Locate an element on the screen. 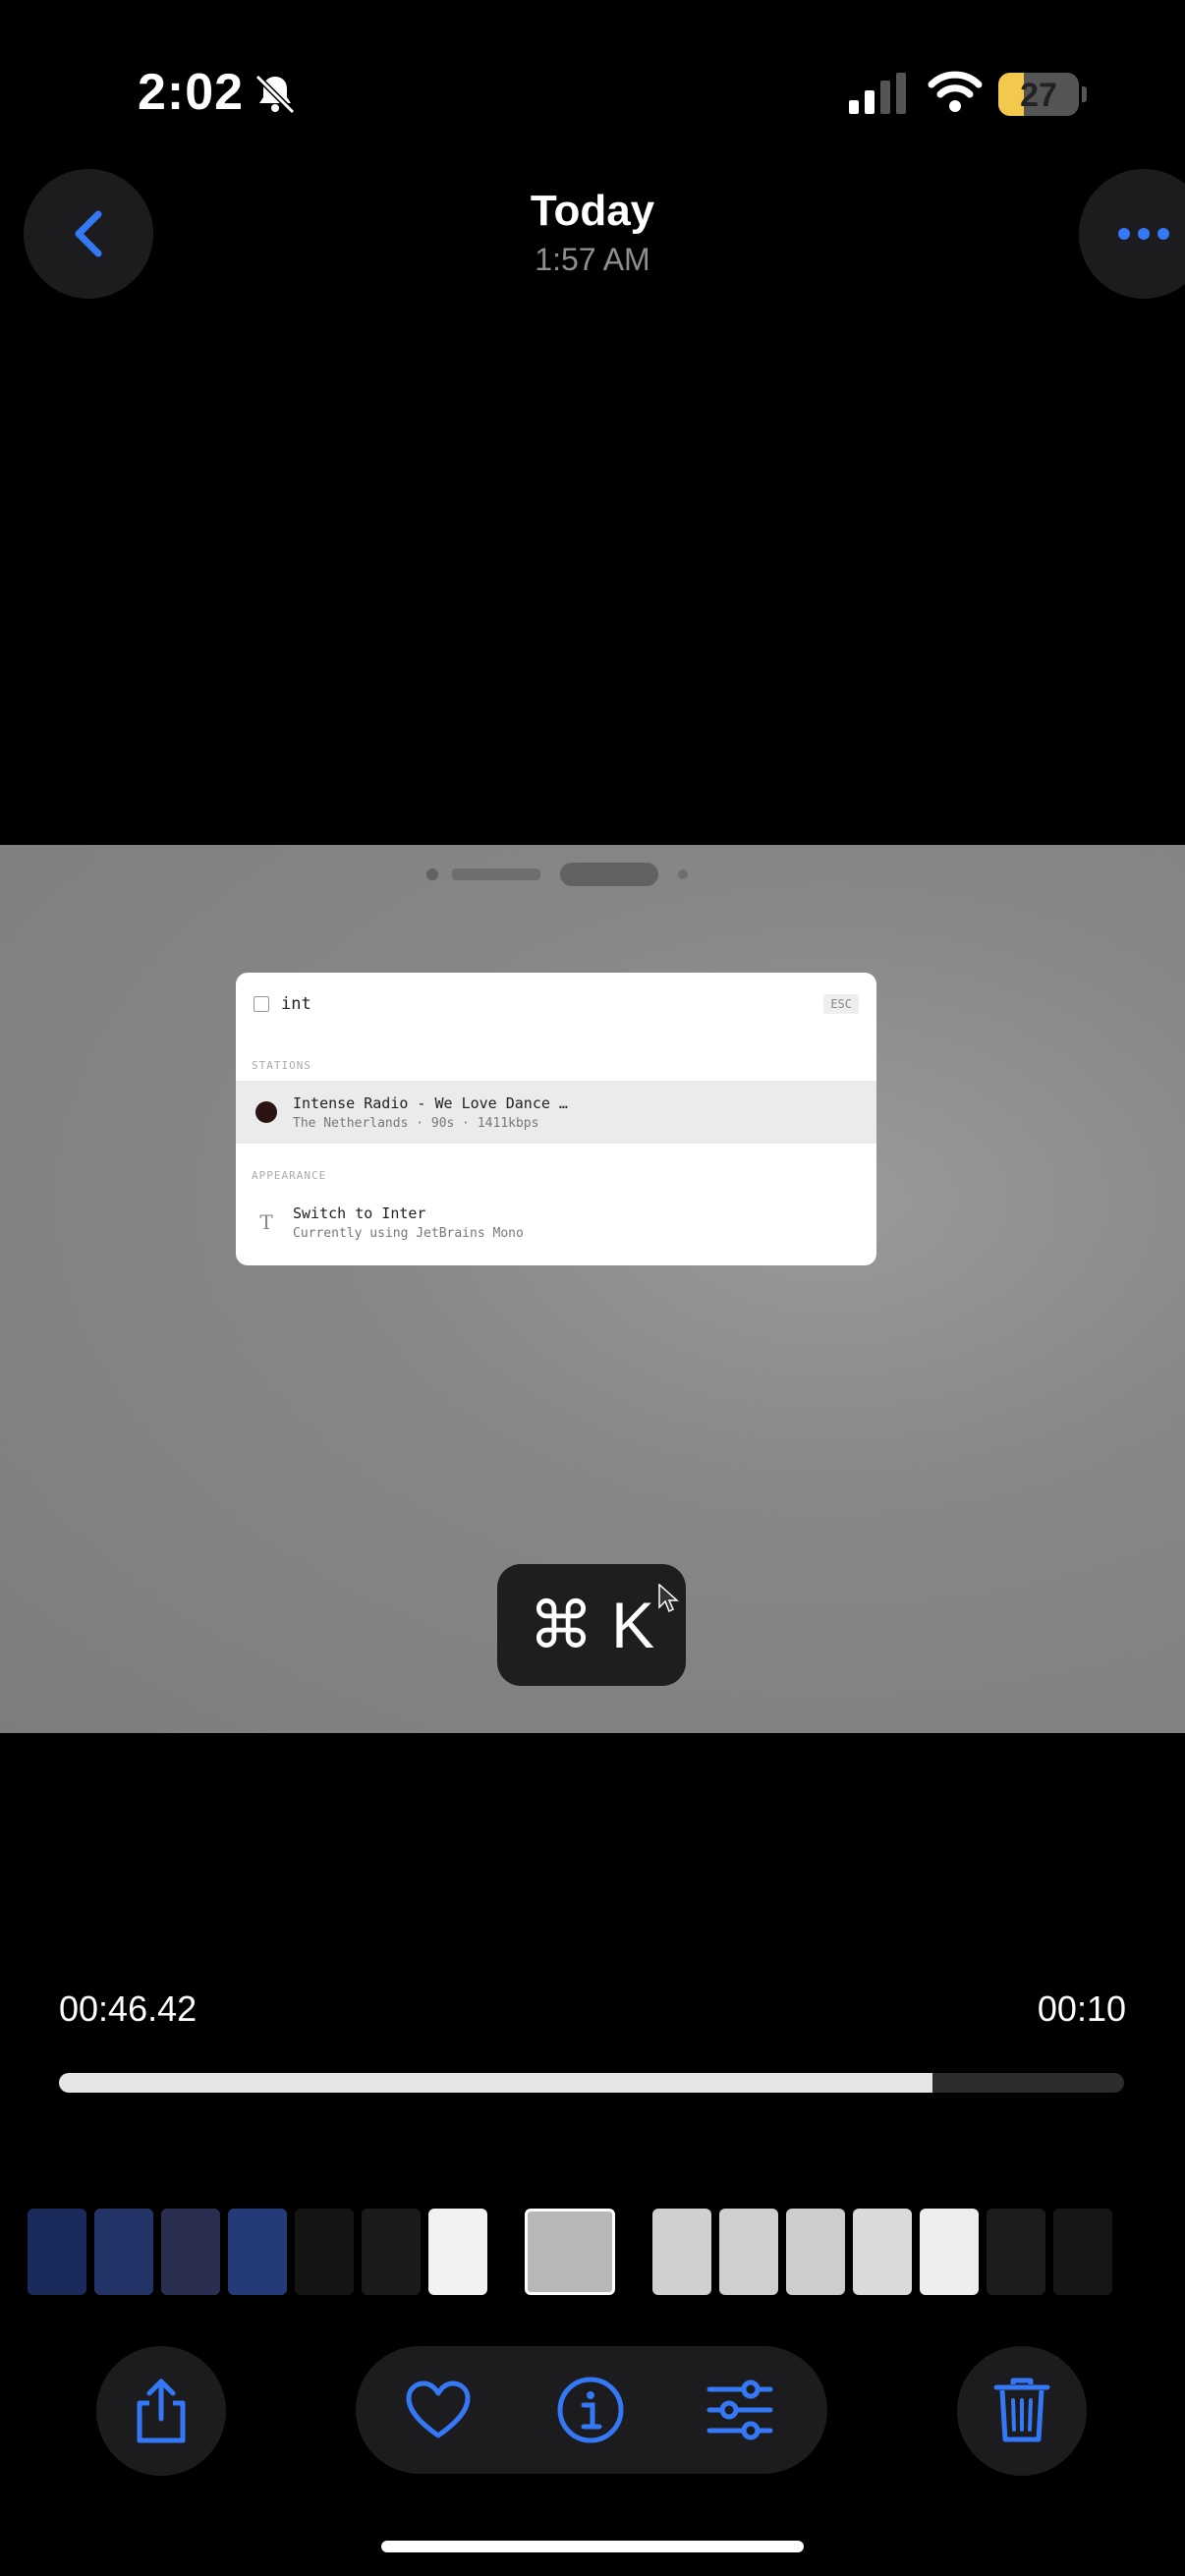 Image resolution: width=1185 pixels, height=2576 pixels. playback-progress is located at coordinates (496, 2083).